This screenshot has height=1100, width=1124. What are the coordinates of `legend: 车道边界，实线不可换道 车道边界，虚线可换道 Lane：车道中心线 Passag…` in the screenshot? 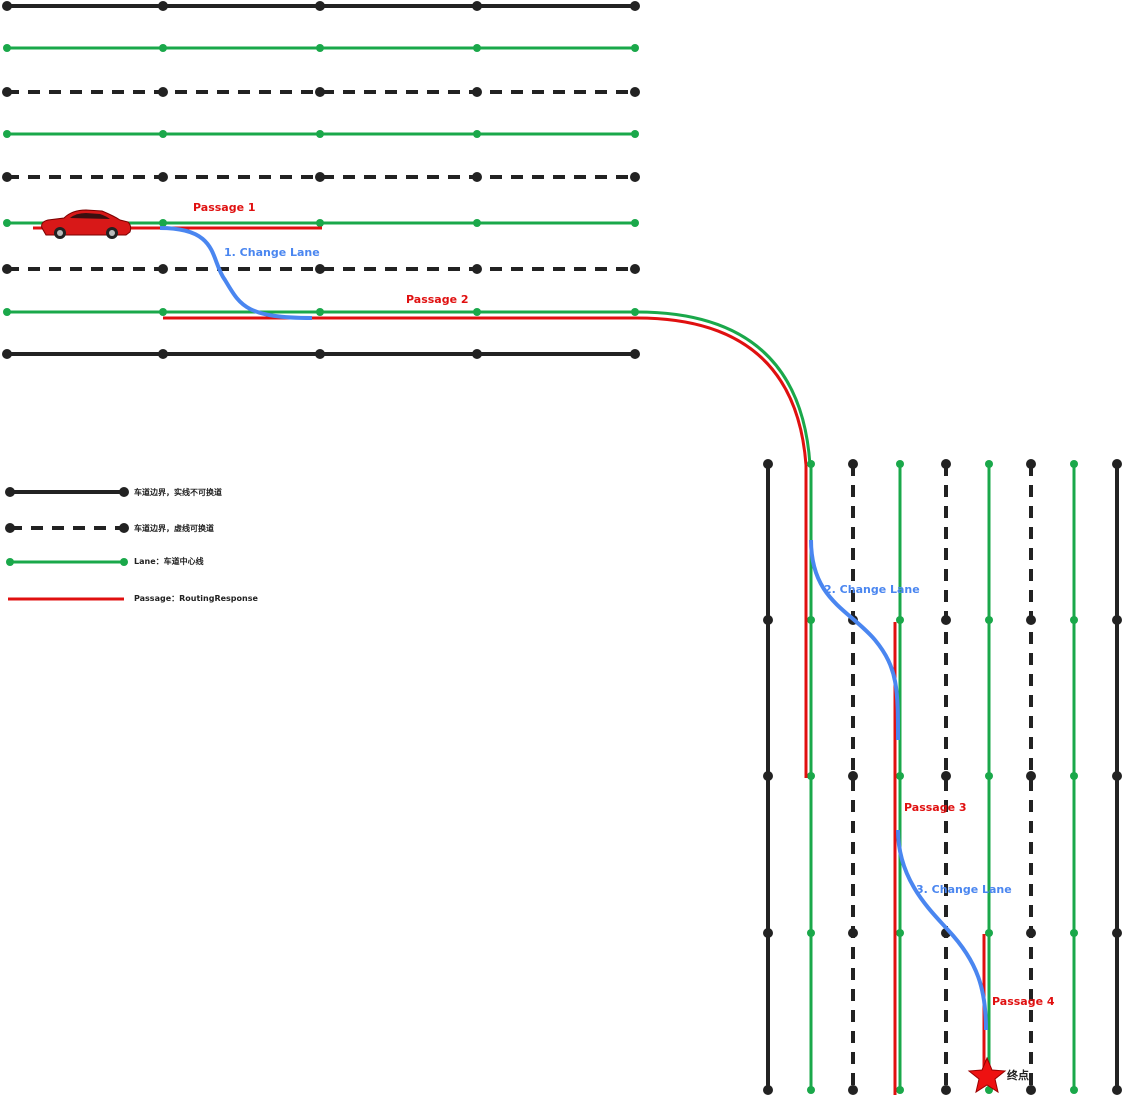 It's located at (131, 545).